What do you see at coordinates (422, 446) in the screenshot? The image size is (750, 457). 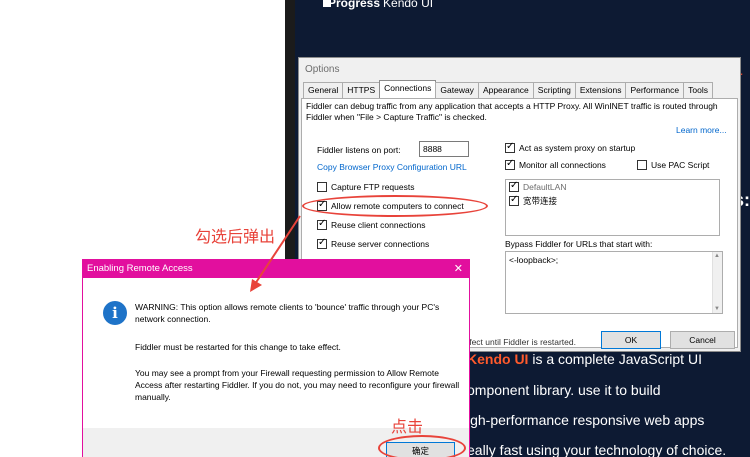 I see `highlight-ellipse-confirm` at bounding box center [422, 446].